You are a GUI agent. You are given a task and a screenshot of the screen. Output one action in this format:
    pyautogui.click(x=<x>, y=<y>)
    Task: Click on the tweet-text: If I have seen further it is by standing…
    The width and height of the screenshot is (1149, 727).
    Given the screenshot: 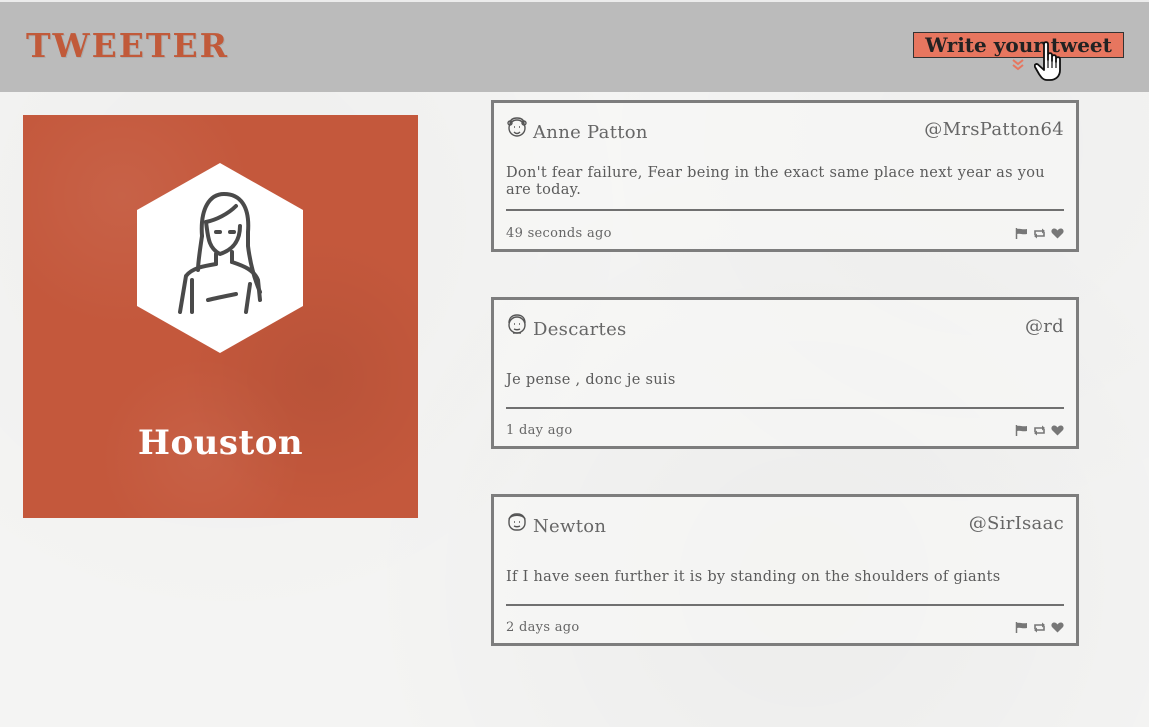 What is the action you would take?
    pyautogui.click(x=753, y=577)
    